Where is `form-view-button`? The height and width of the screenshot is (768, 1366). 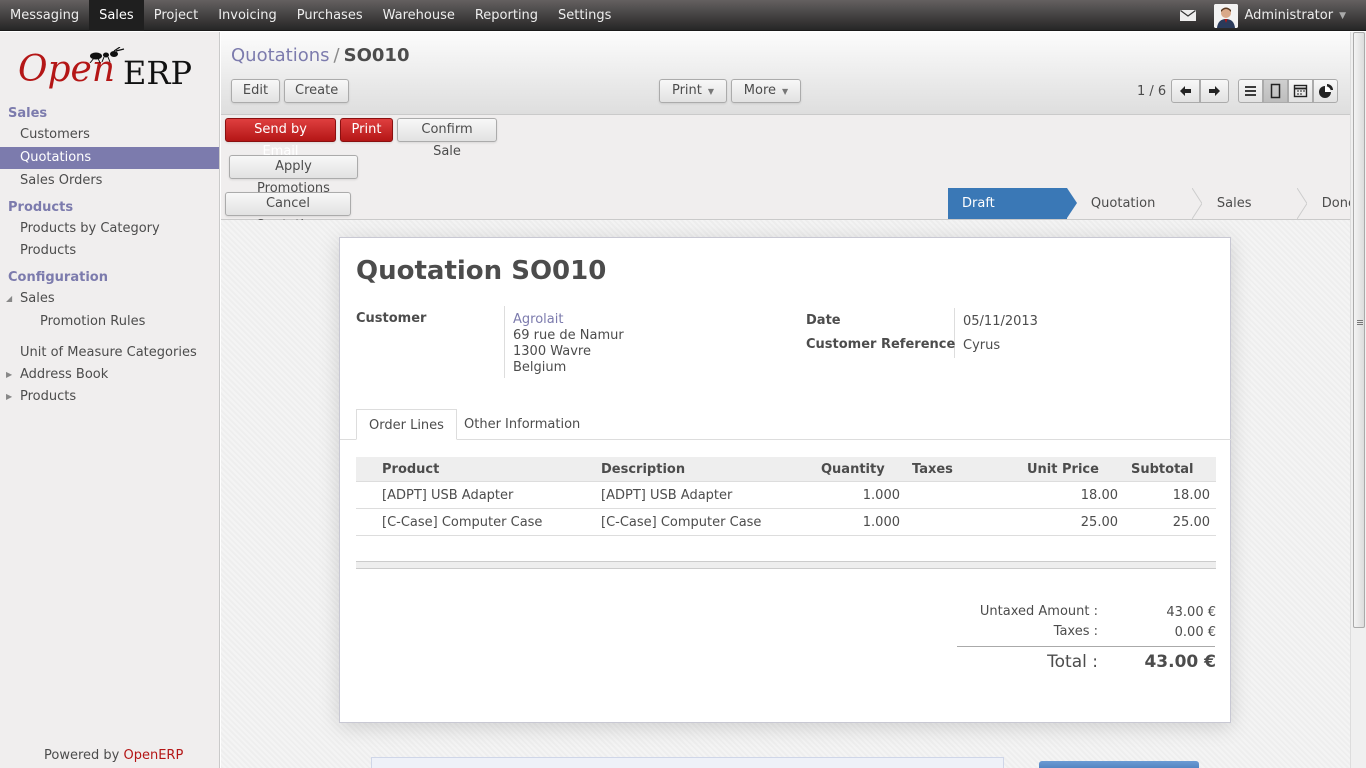
form-view-button is located at coordinates (1275, 91).